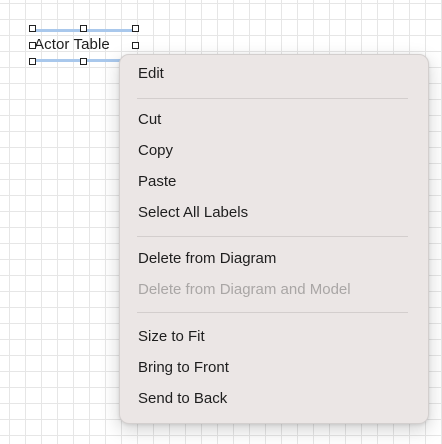 The width and height of the screenshot is (442, 444). What do you see at coordinates (72, 44) in the screenshot?
I see `label-text: Actor Table` at bounding box center [72, 44].